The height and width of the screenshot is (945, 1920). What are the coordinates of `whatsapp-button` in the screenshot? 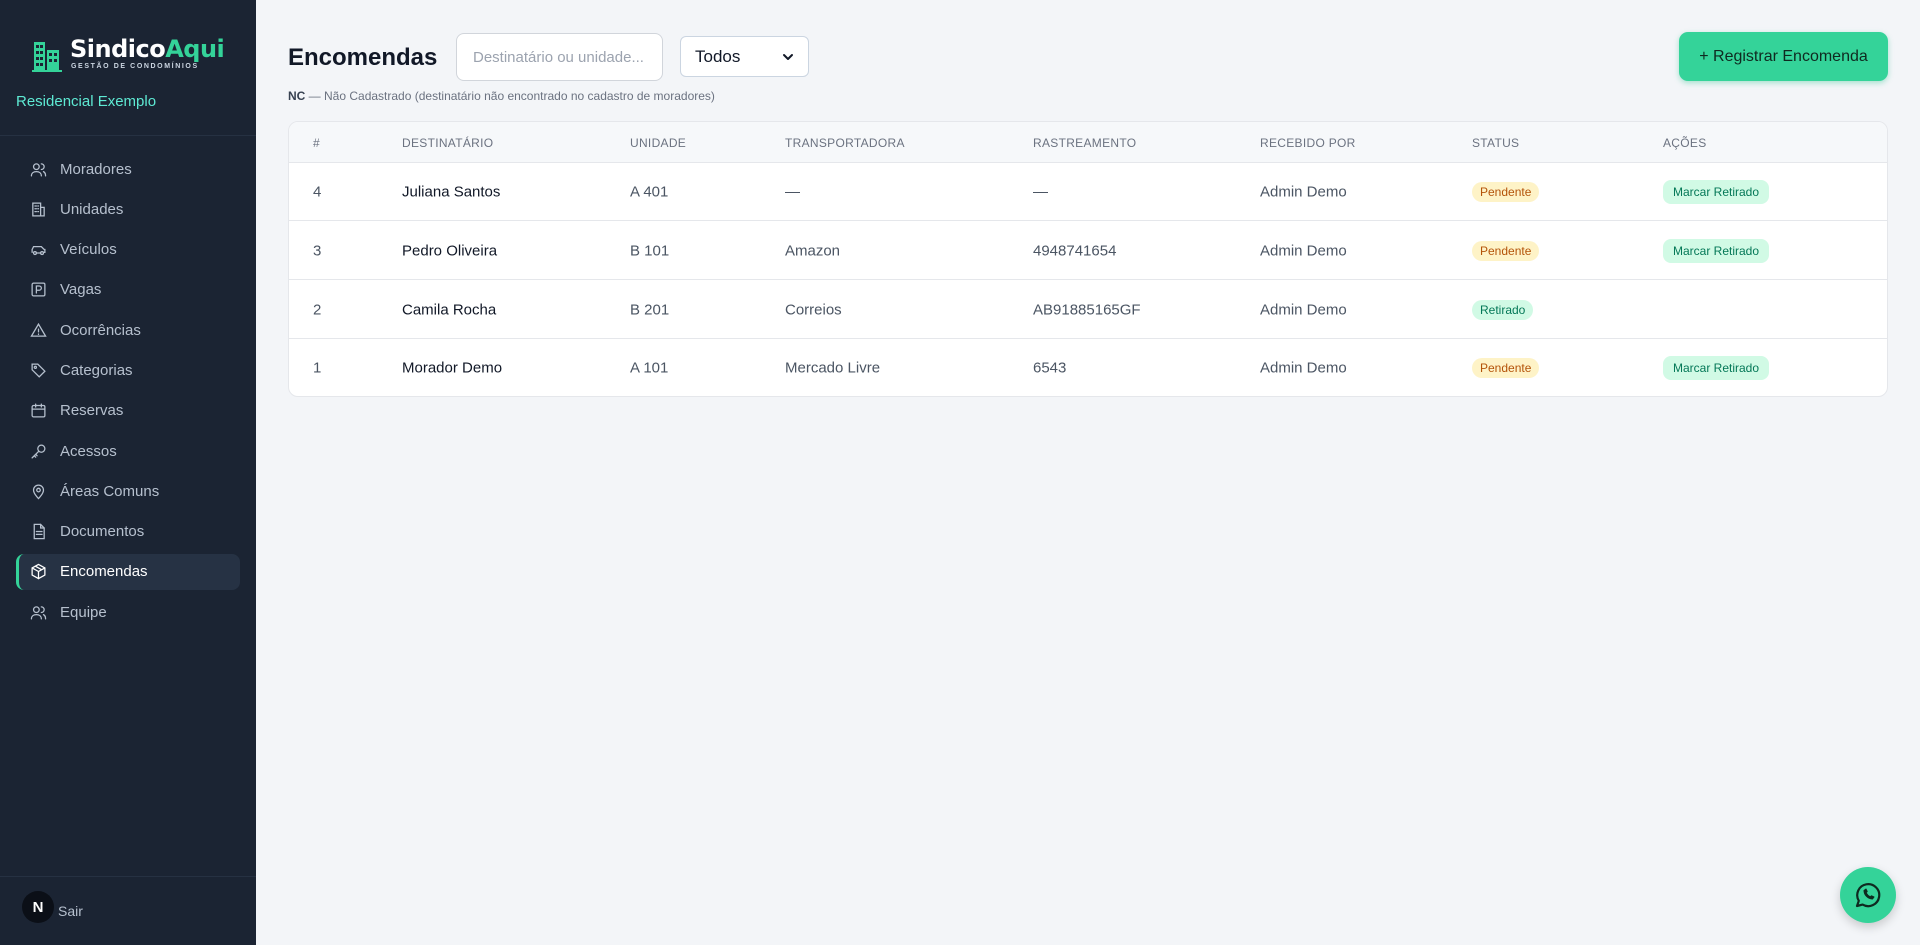 It's located at (1868, 895).